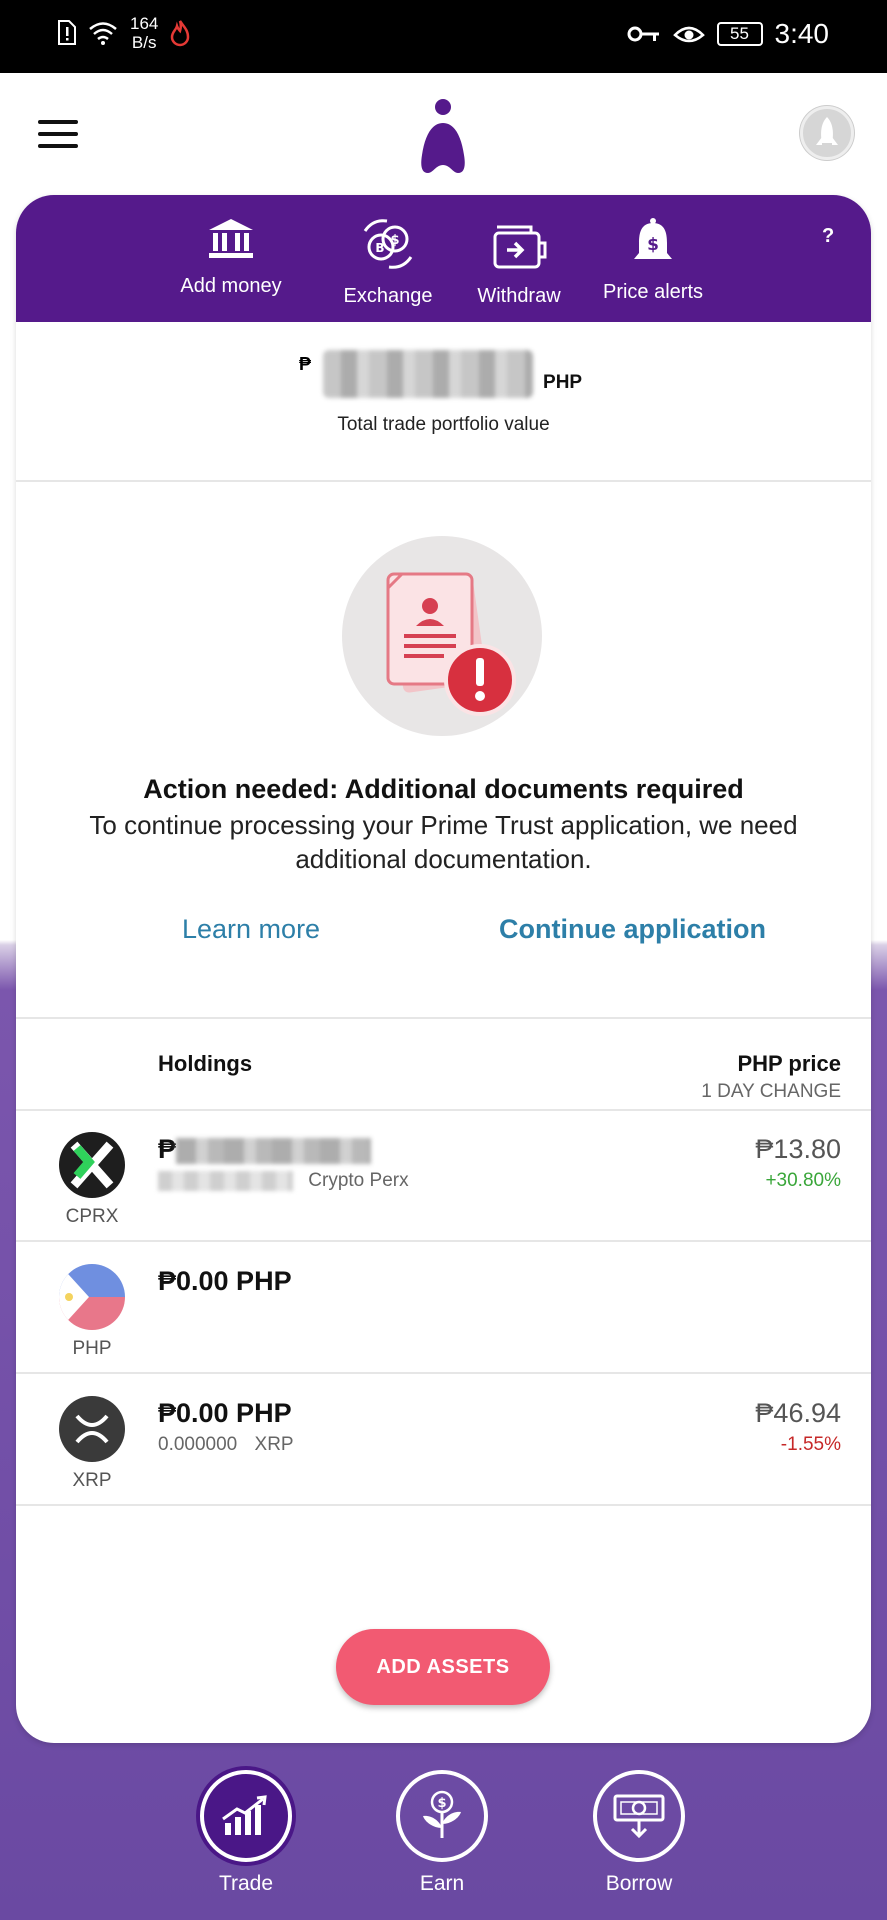 The image size is (887, 1920). I want to click on document-alert-icon, so click(451, 644).